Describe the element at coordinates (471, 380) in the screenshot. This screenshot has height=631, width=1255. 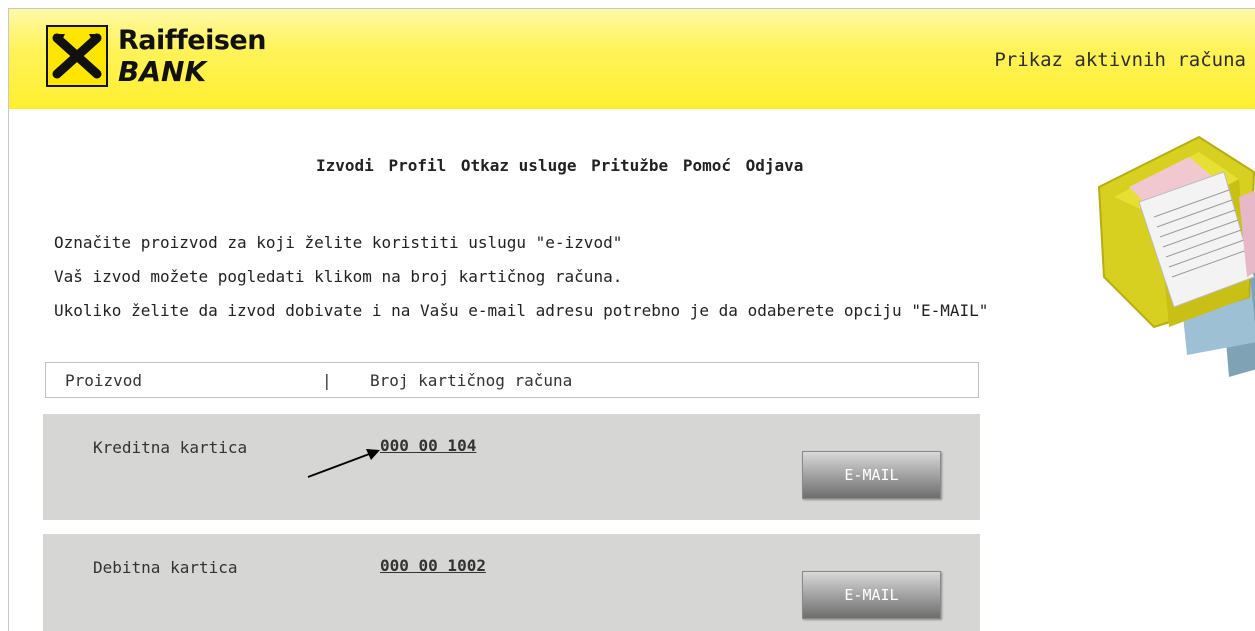
I see `column-header-account: Broj kartičnog računa` at that location.